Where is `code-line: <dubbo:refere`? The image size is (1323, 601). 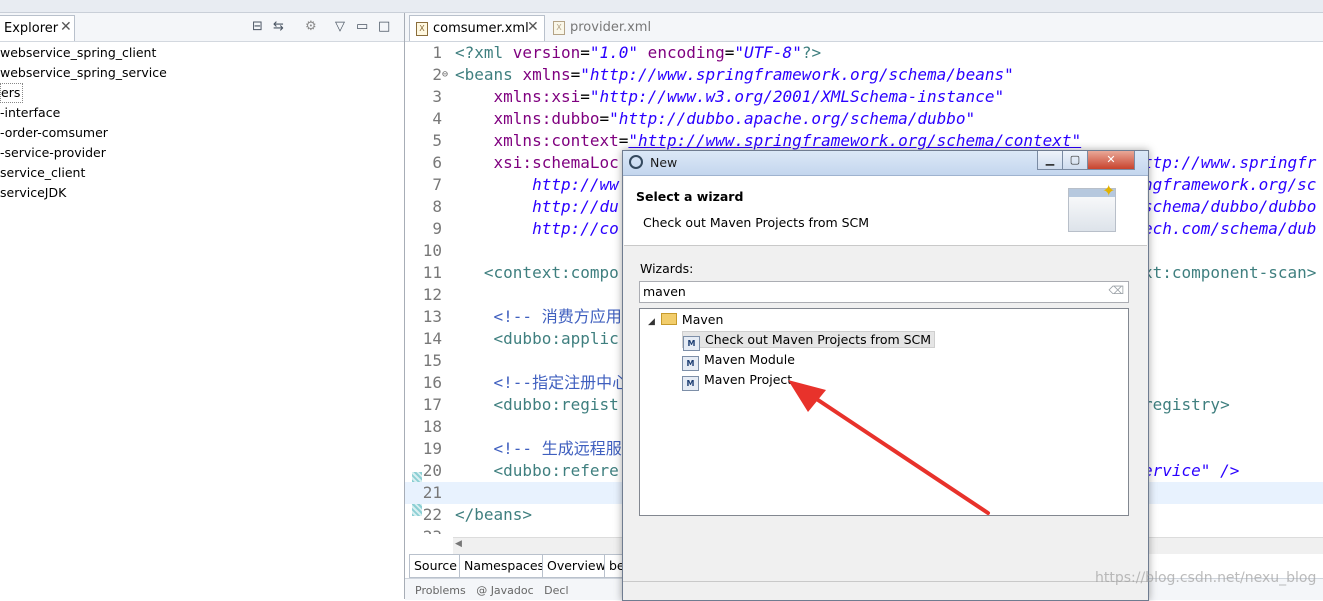 code-line: <dubbo:refere is located at coordinates (537, 470).